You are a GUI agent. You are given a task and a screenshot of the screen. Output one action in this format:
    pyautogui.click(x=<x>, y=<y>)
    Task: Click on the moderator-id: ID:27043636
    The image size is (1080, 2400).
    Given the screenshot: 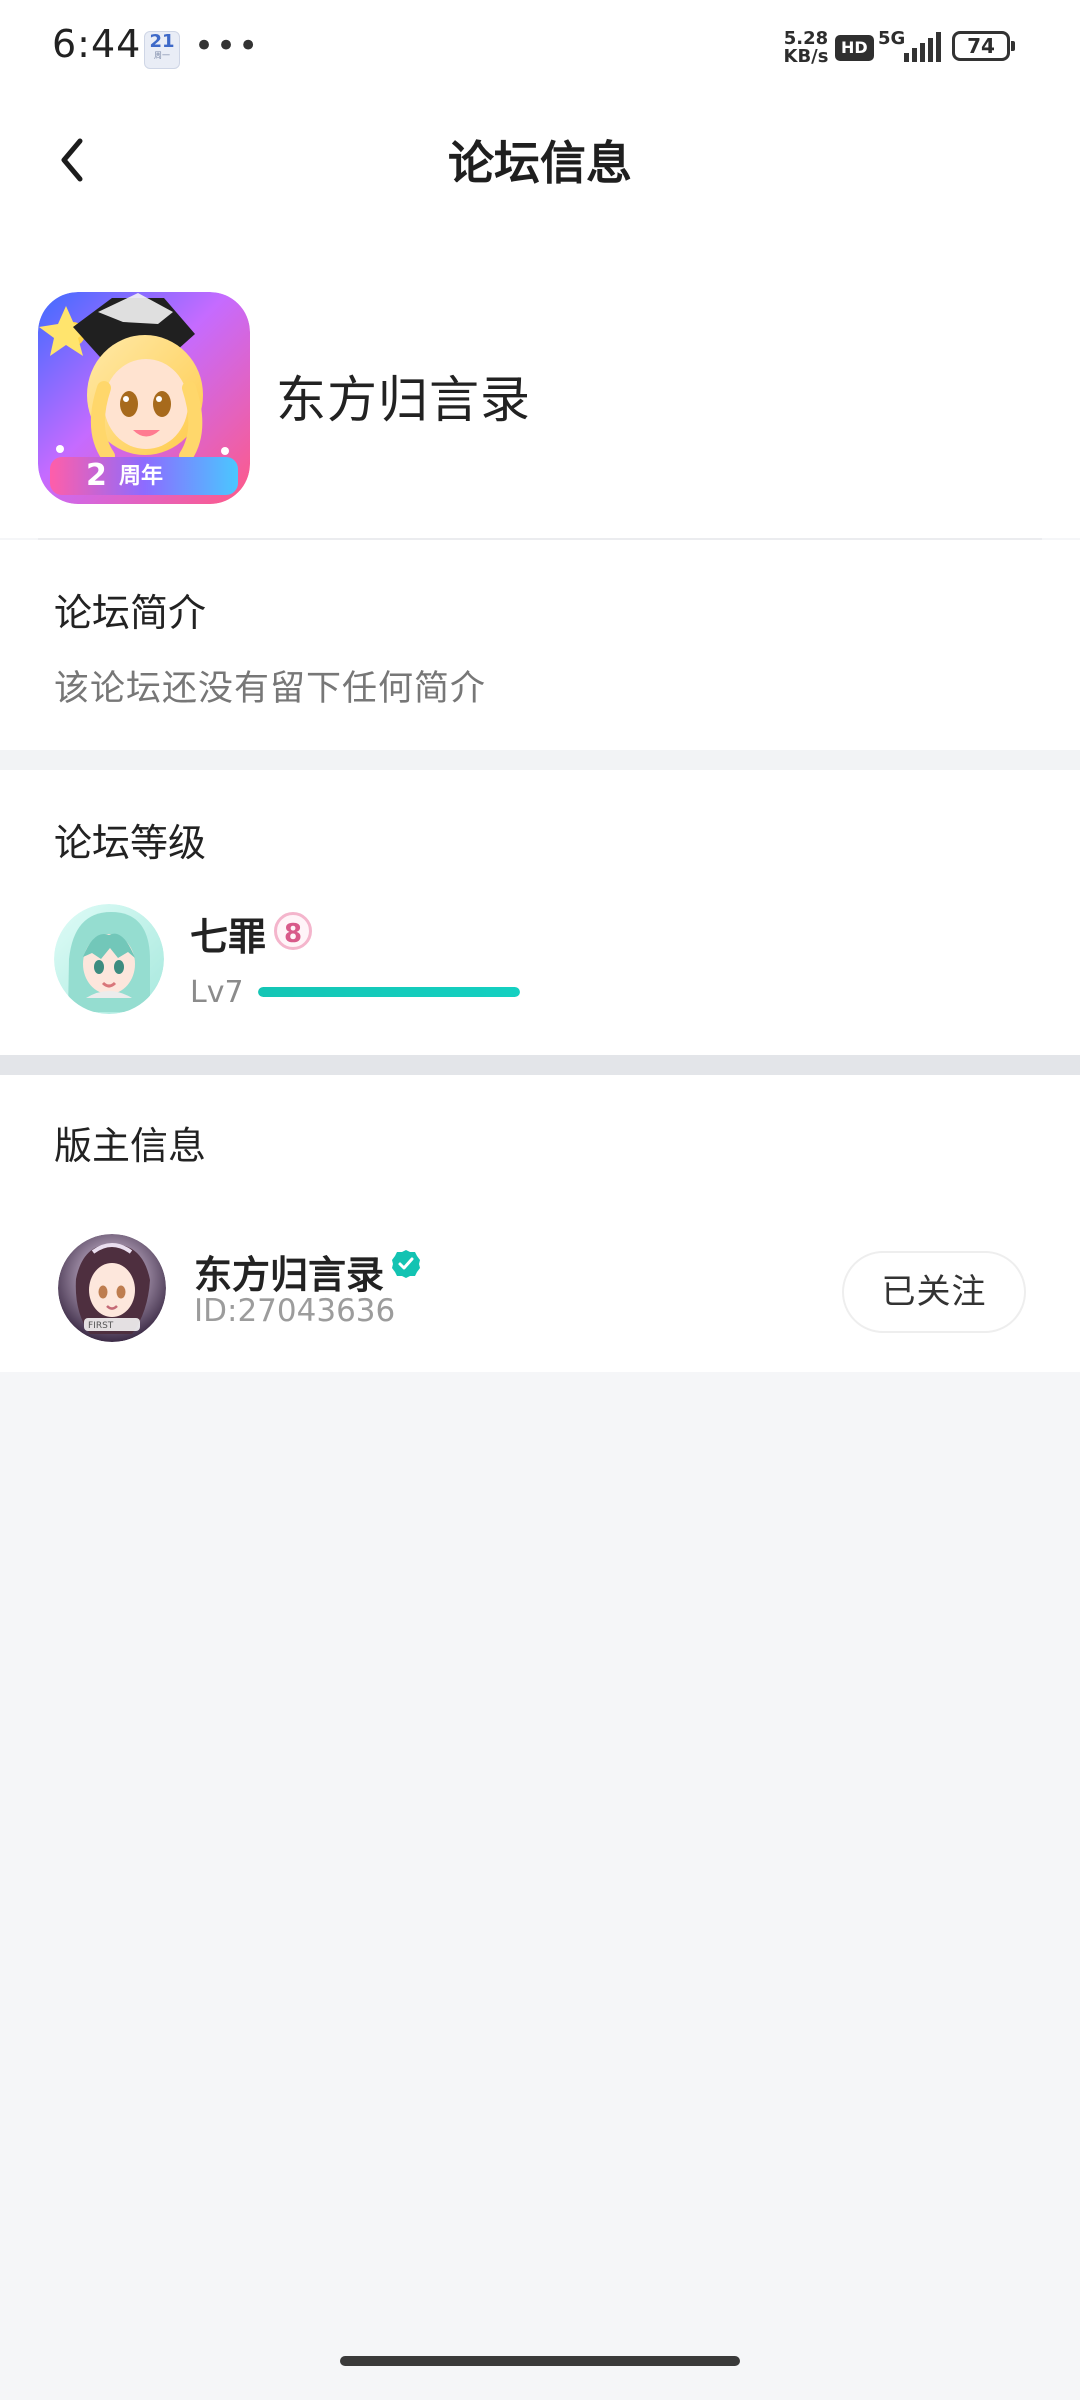 What is the action you would take?
    pyautogui.click(x=295, y=1311)
    